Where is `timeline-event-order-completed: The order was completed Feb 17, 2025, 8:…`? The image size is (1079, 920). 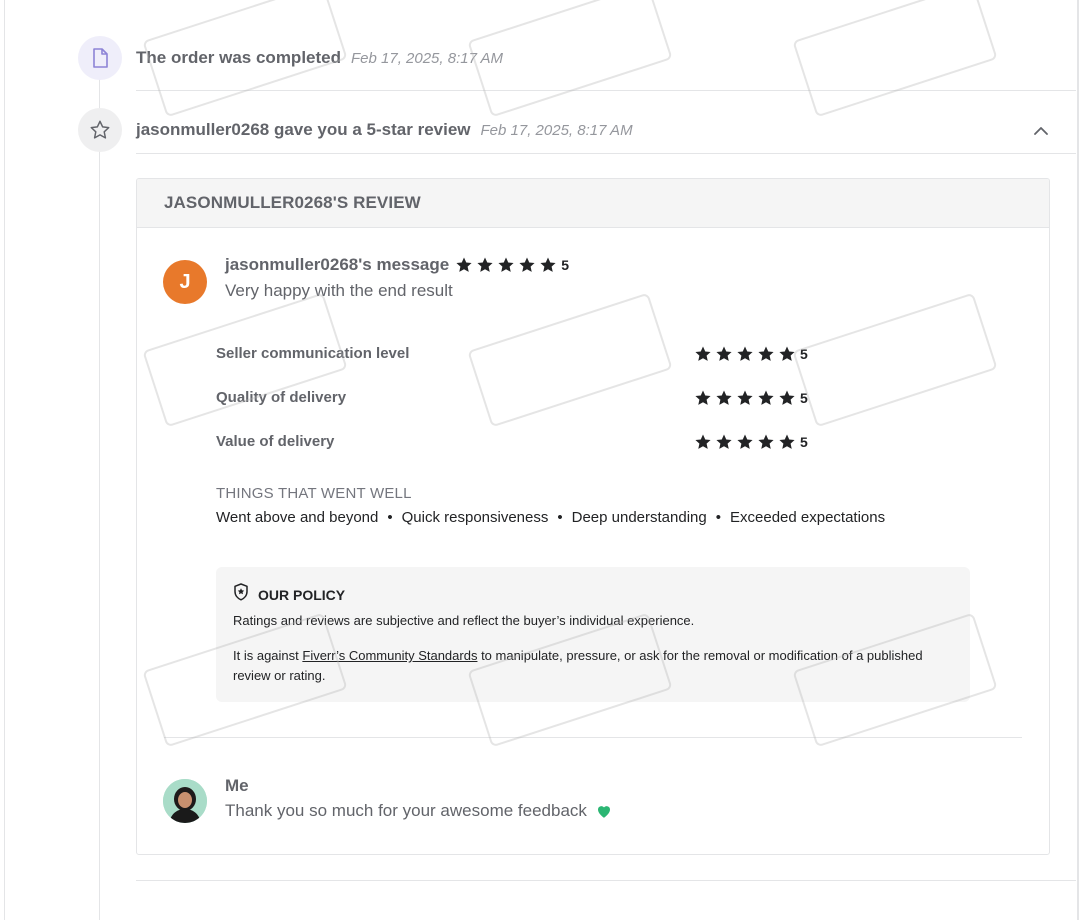 timeline-event-order-completed: The order was completed Feb 17, 2025, 8:… is located at coordinates (290, 58).